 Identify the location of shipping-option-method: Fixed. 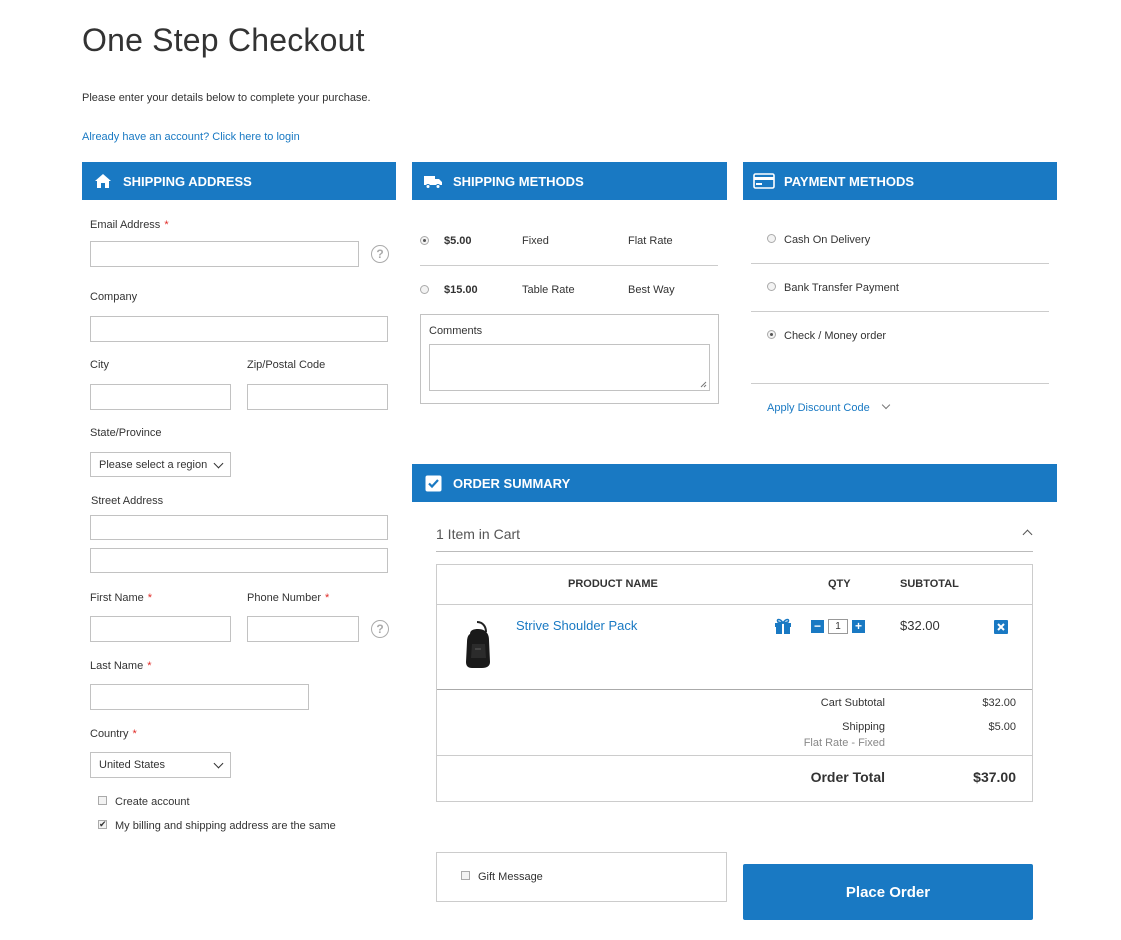
(535, 241).